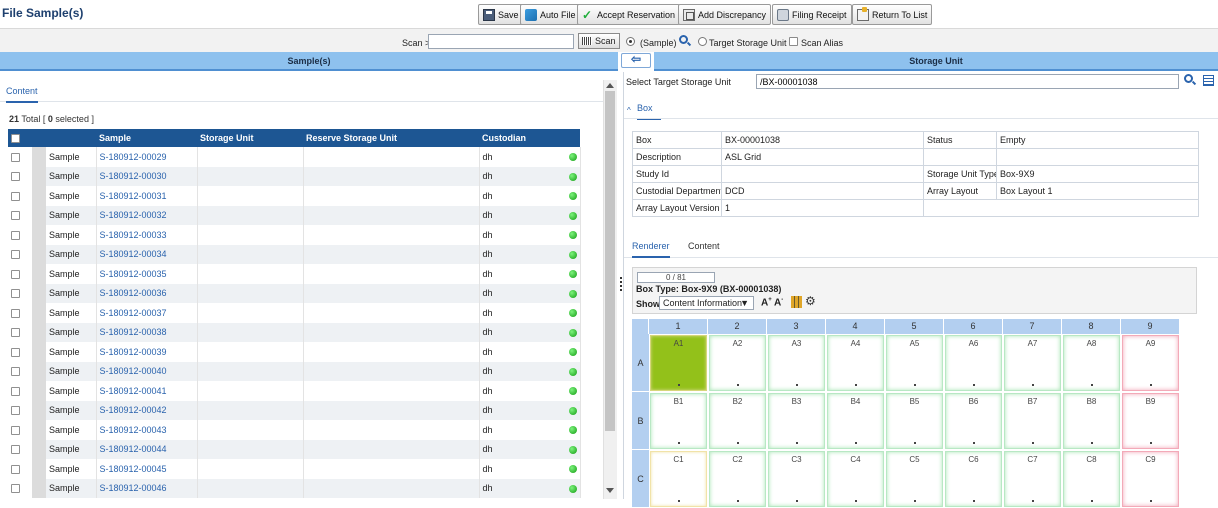 The height and width of the screenshot is (508, 1218). I want to click on grid-cell: B7, so click(1032, 421).